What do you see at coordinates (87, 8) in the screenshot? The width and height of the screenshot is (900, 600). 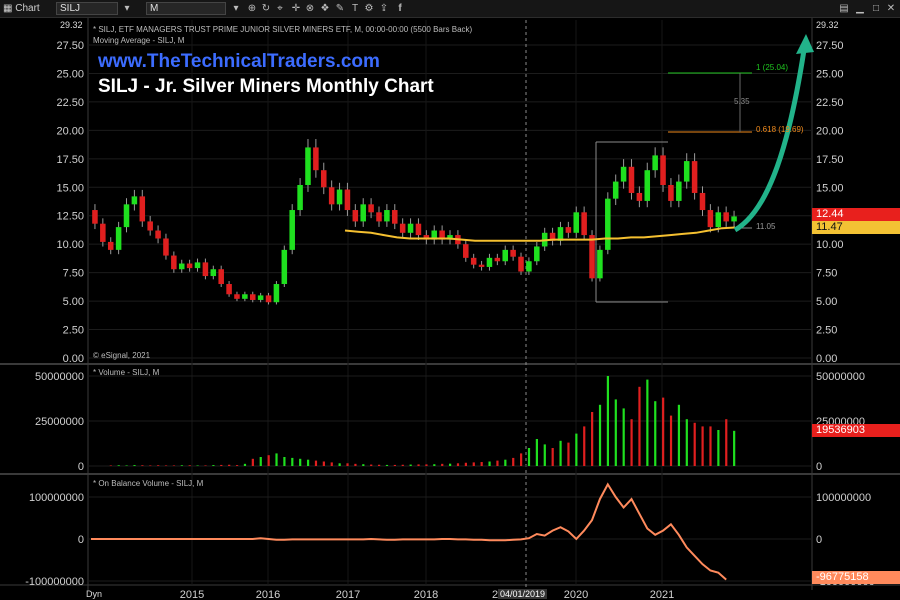 I see `symbol-input: SILJ` at bounding box center [87, 8].